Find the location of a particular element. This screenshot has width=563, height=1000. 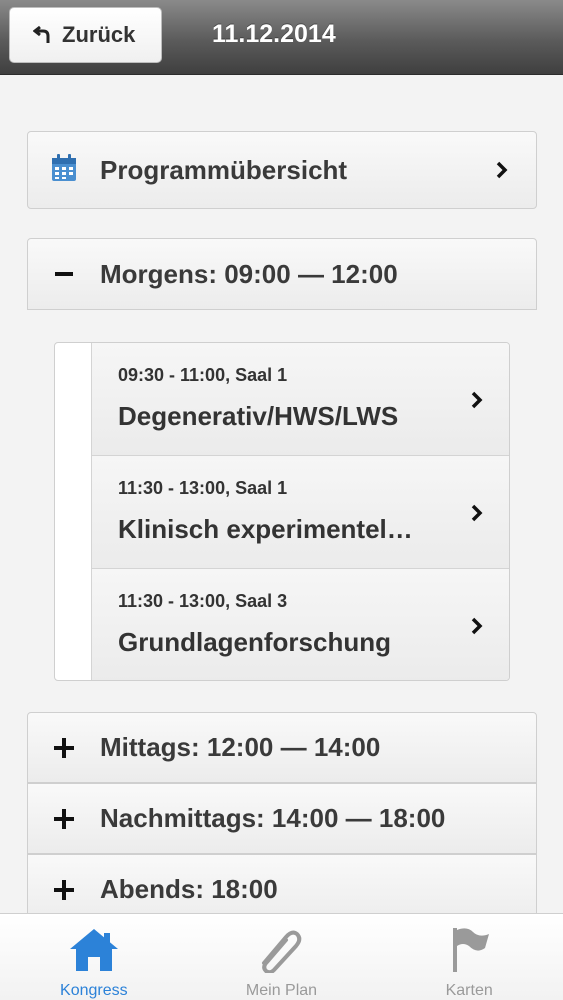

section-midday-label: Mittags: 12:00 — 14:00 is located at coordinates (240, 747).